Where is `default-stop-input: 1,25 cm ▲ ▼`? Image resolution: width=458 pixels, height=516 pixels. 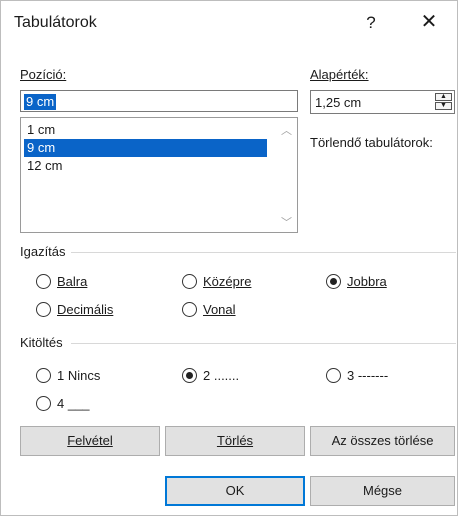
default-stop-input: 1,25 cm ▲ ▼ is located at coordinates (382, 102).